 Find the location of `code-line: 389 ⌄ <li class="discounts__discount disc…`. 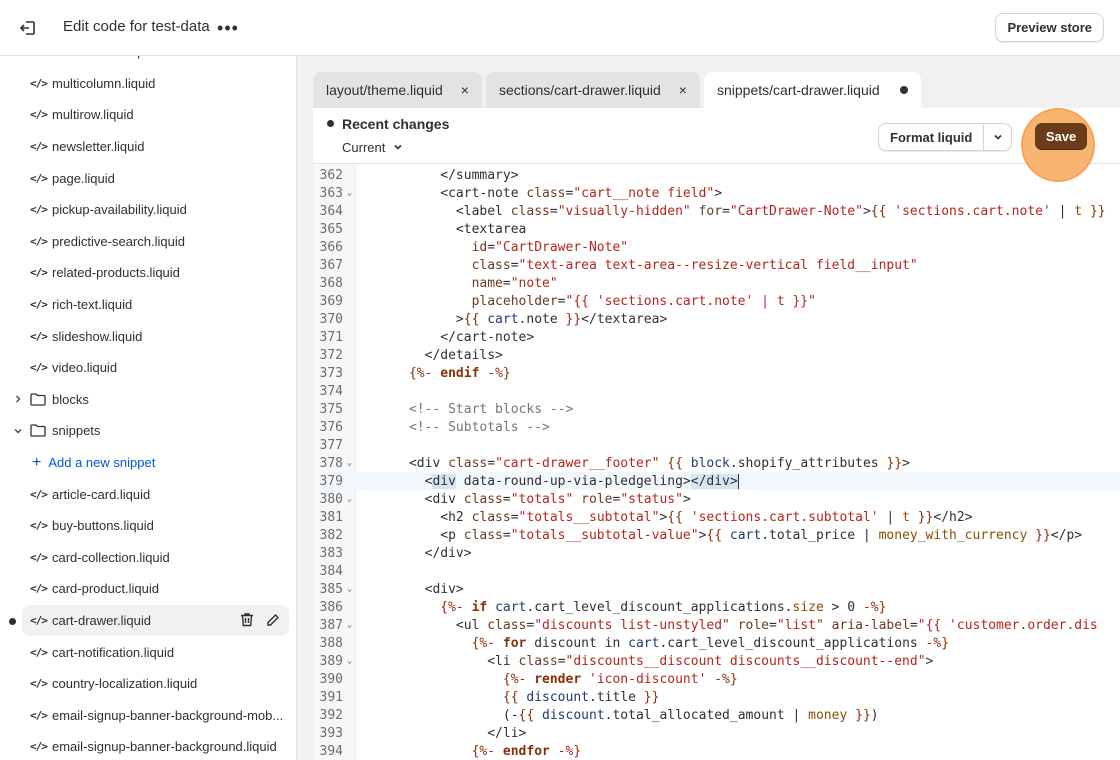

code-line: 389 ⌄ <li class="discounts__discount disc… is located at coordinates (716, 661).